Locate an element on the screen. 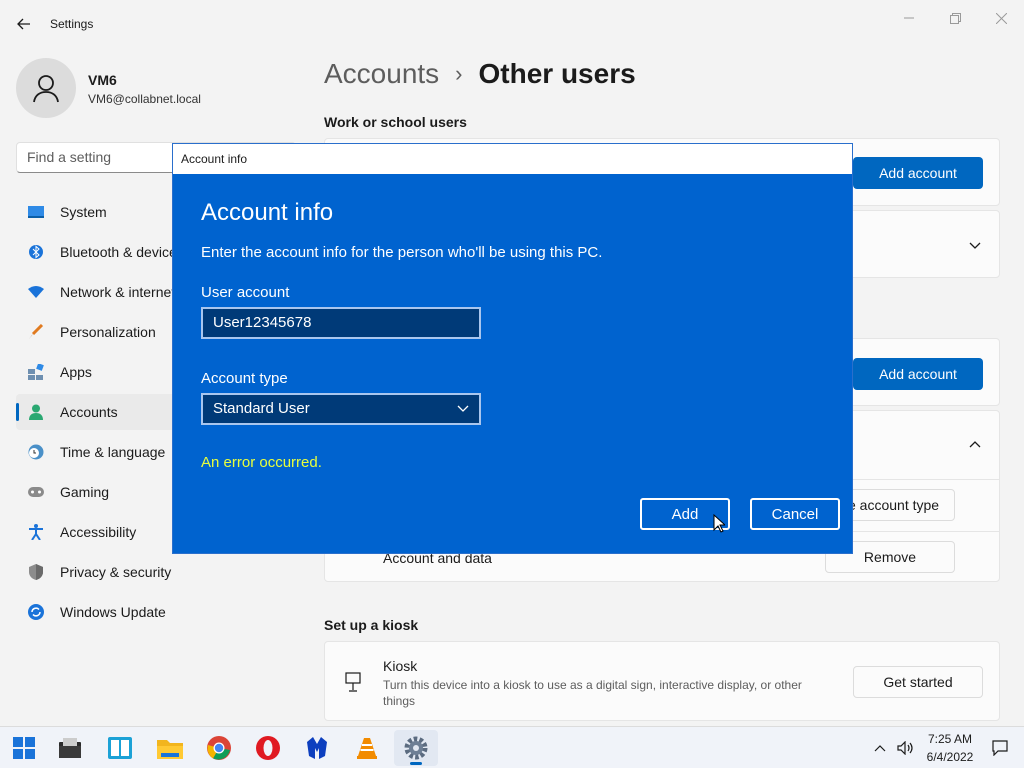 The height and width of the screenshot is (768, 1024). account-type-value: Standard User is located at coordinates (261, 408).